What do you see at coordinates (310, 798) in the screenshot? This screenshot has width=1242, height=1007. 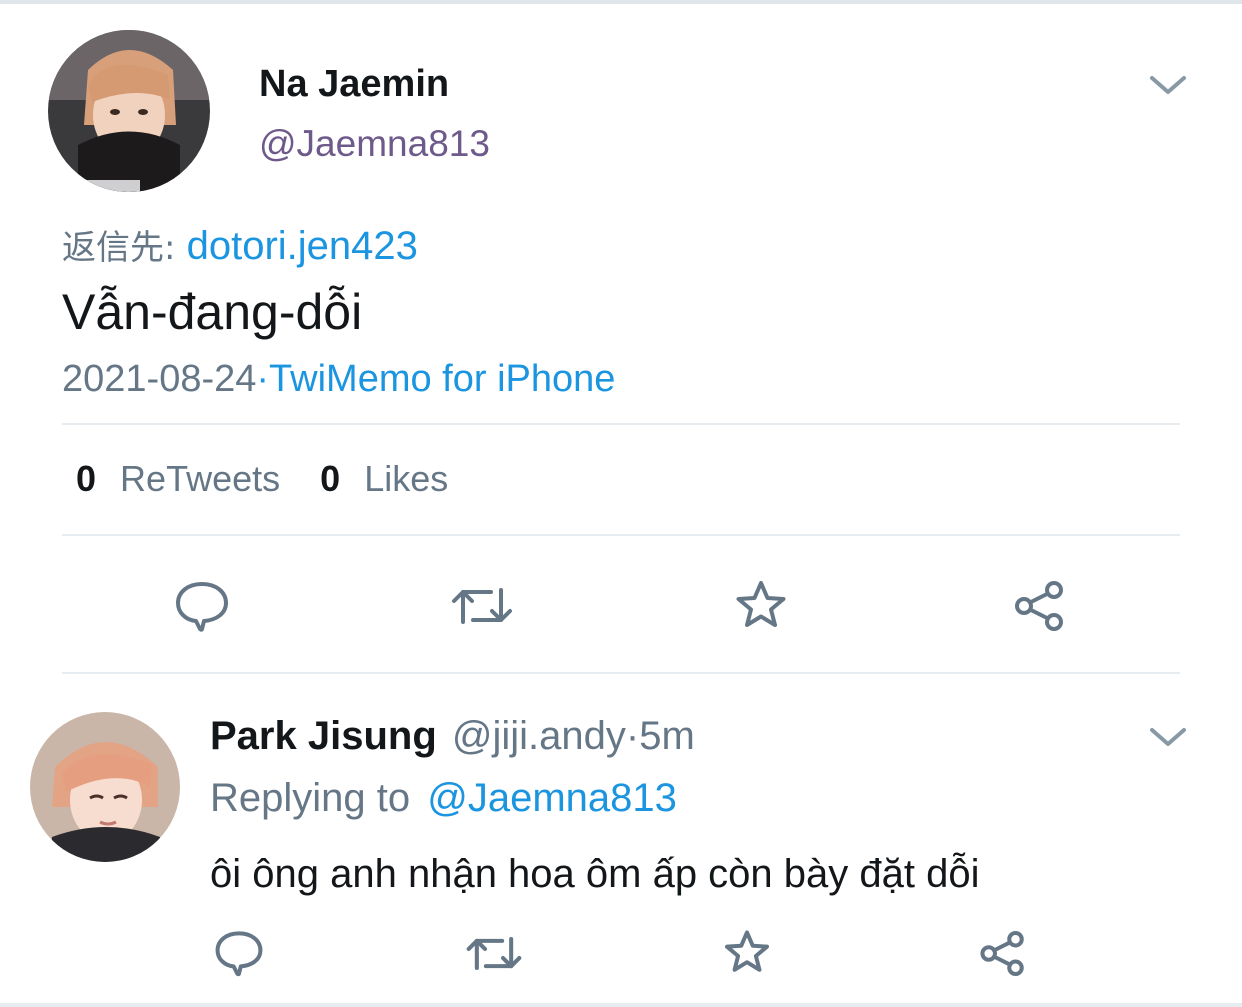 I see `replying-to-label: Replying to` at bounding box center [310, 798].